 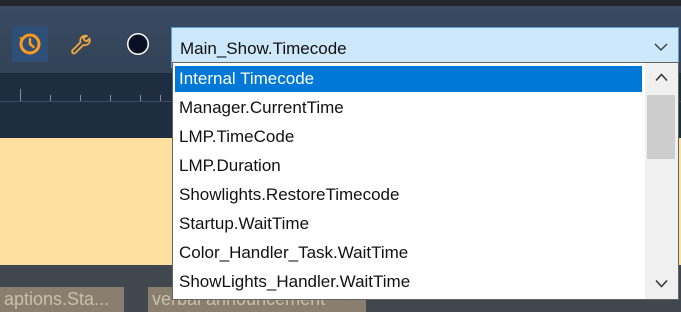 I want to click on history-clock-icon, so click(x=30, y=44).